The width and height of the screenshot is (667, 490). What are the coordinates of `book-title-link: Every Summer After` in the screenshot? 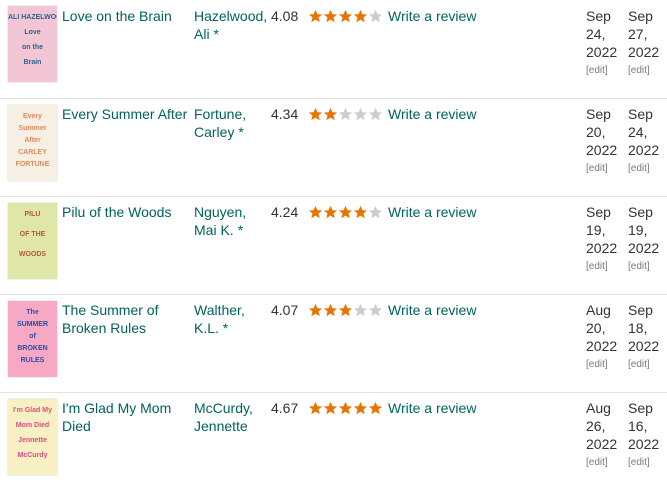 It's located at (127, 114).